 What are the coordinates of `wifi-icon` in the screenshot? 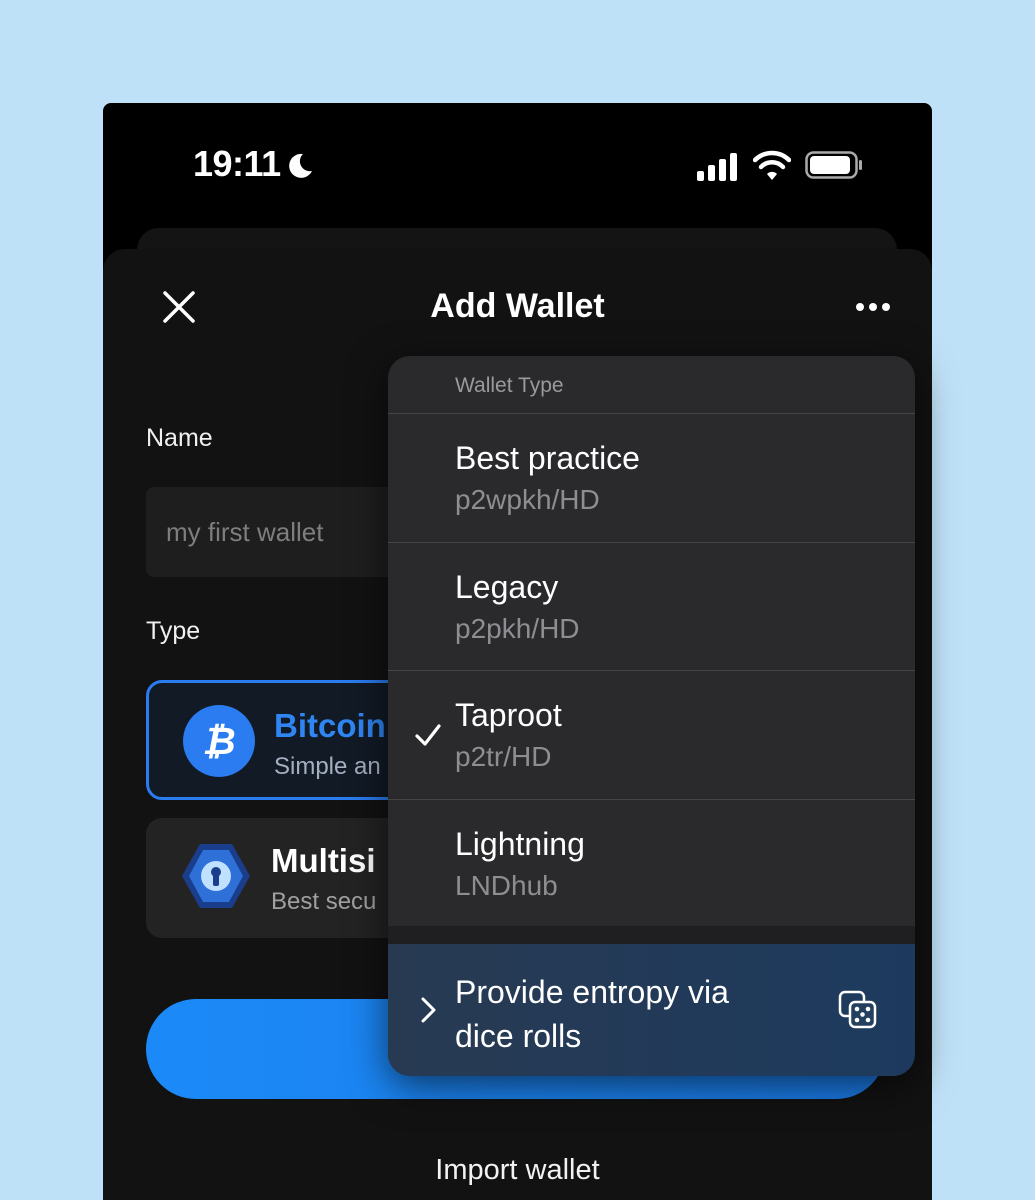 It's located at (772, 165).